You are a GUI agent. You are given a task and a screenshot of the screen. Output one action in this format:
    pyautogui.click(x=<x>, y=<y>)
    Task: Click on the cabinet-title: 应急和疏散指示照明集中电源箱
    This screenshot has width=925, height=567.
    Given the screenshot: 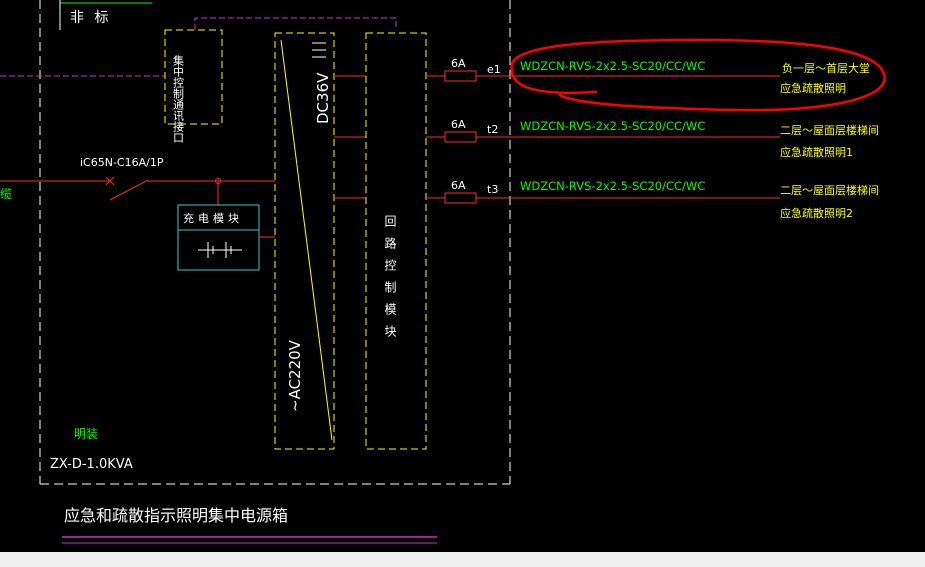 What is the action you would take?
    pyautogui.click(x=176, y=515)
    